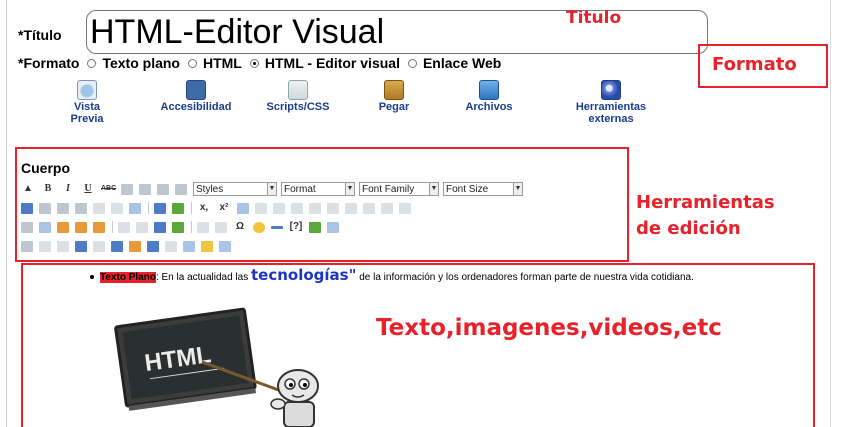 This screenshot has height=427, width=846. I want to click on outdent-icon, so click(63, 208).